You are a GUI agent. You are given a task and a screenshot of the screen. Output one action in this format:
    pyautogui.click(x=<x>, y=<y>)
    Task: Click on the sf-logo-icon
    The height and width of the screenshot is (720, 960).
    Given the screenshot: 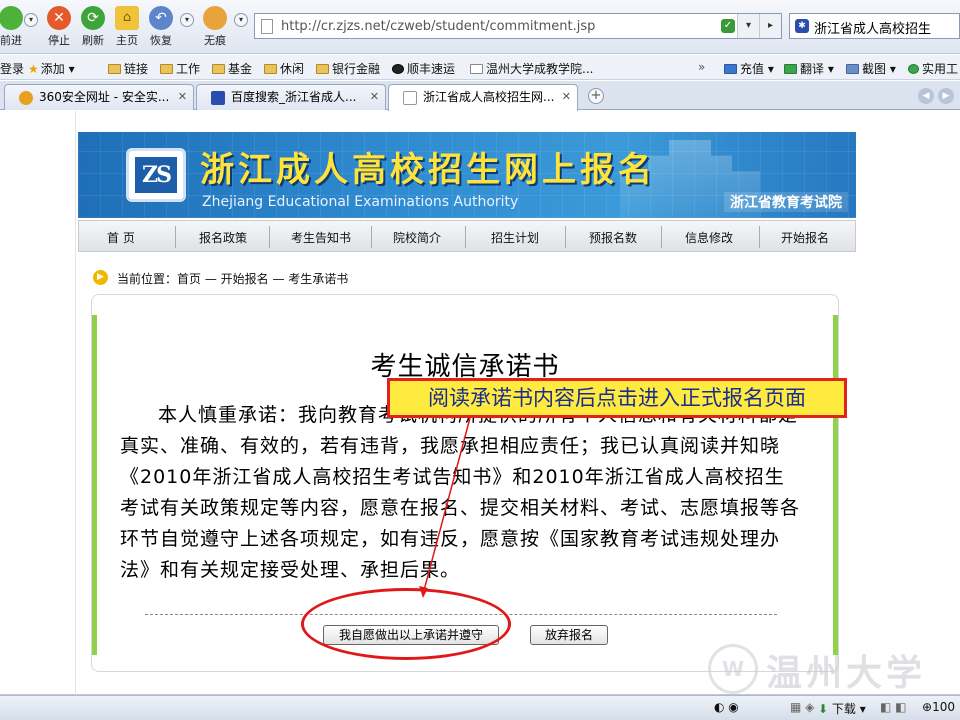 What is the action you would take?
    pyautogui.click(x=398, y=69)
    